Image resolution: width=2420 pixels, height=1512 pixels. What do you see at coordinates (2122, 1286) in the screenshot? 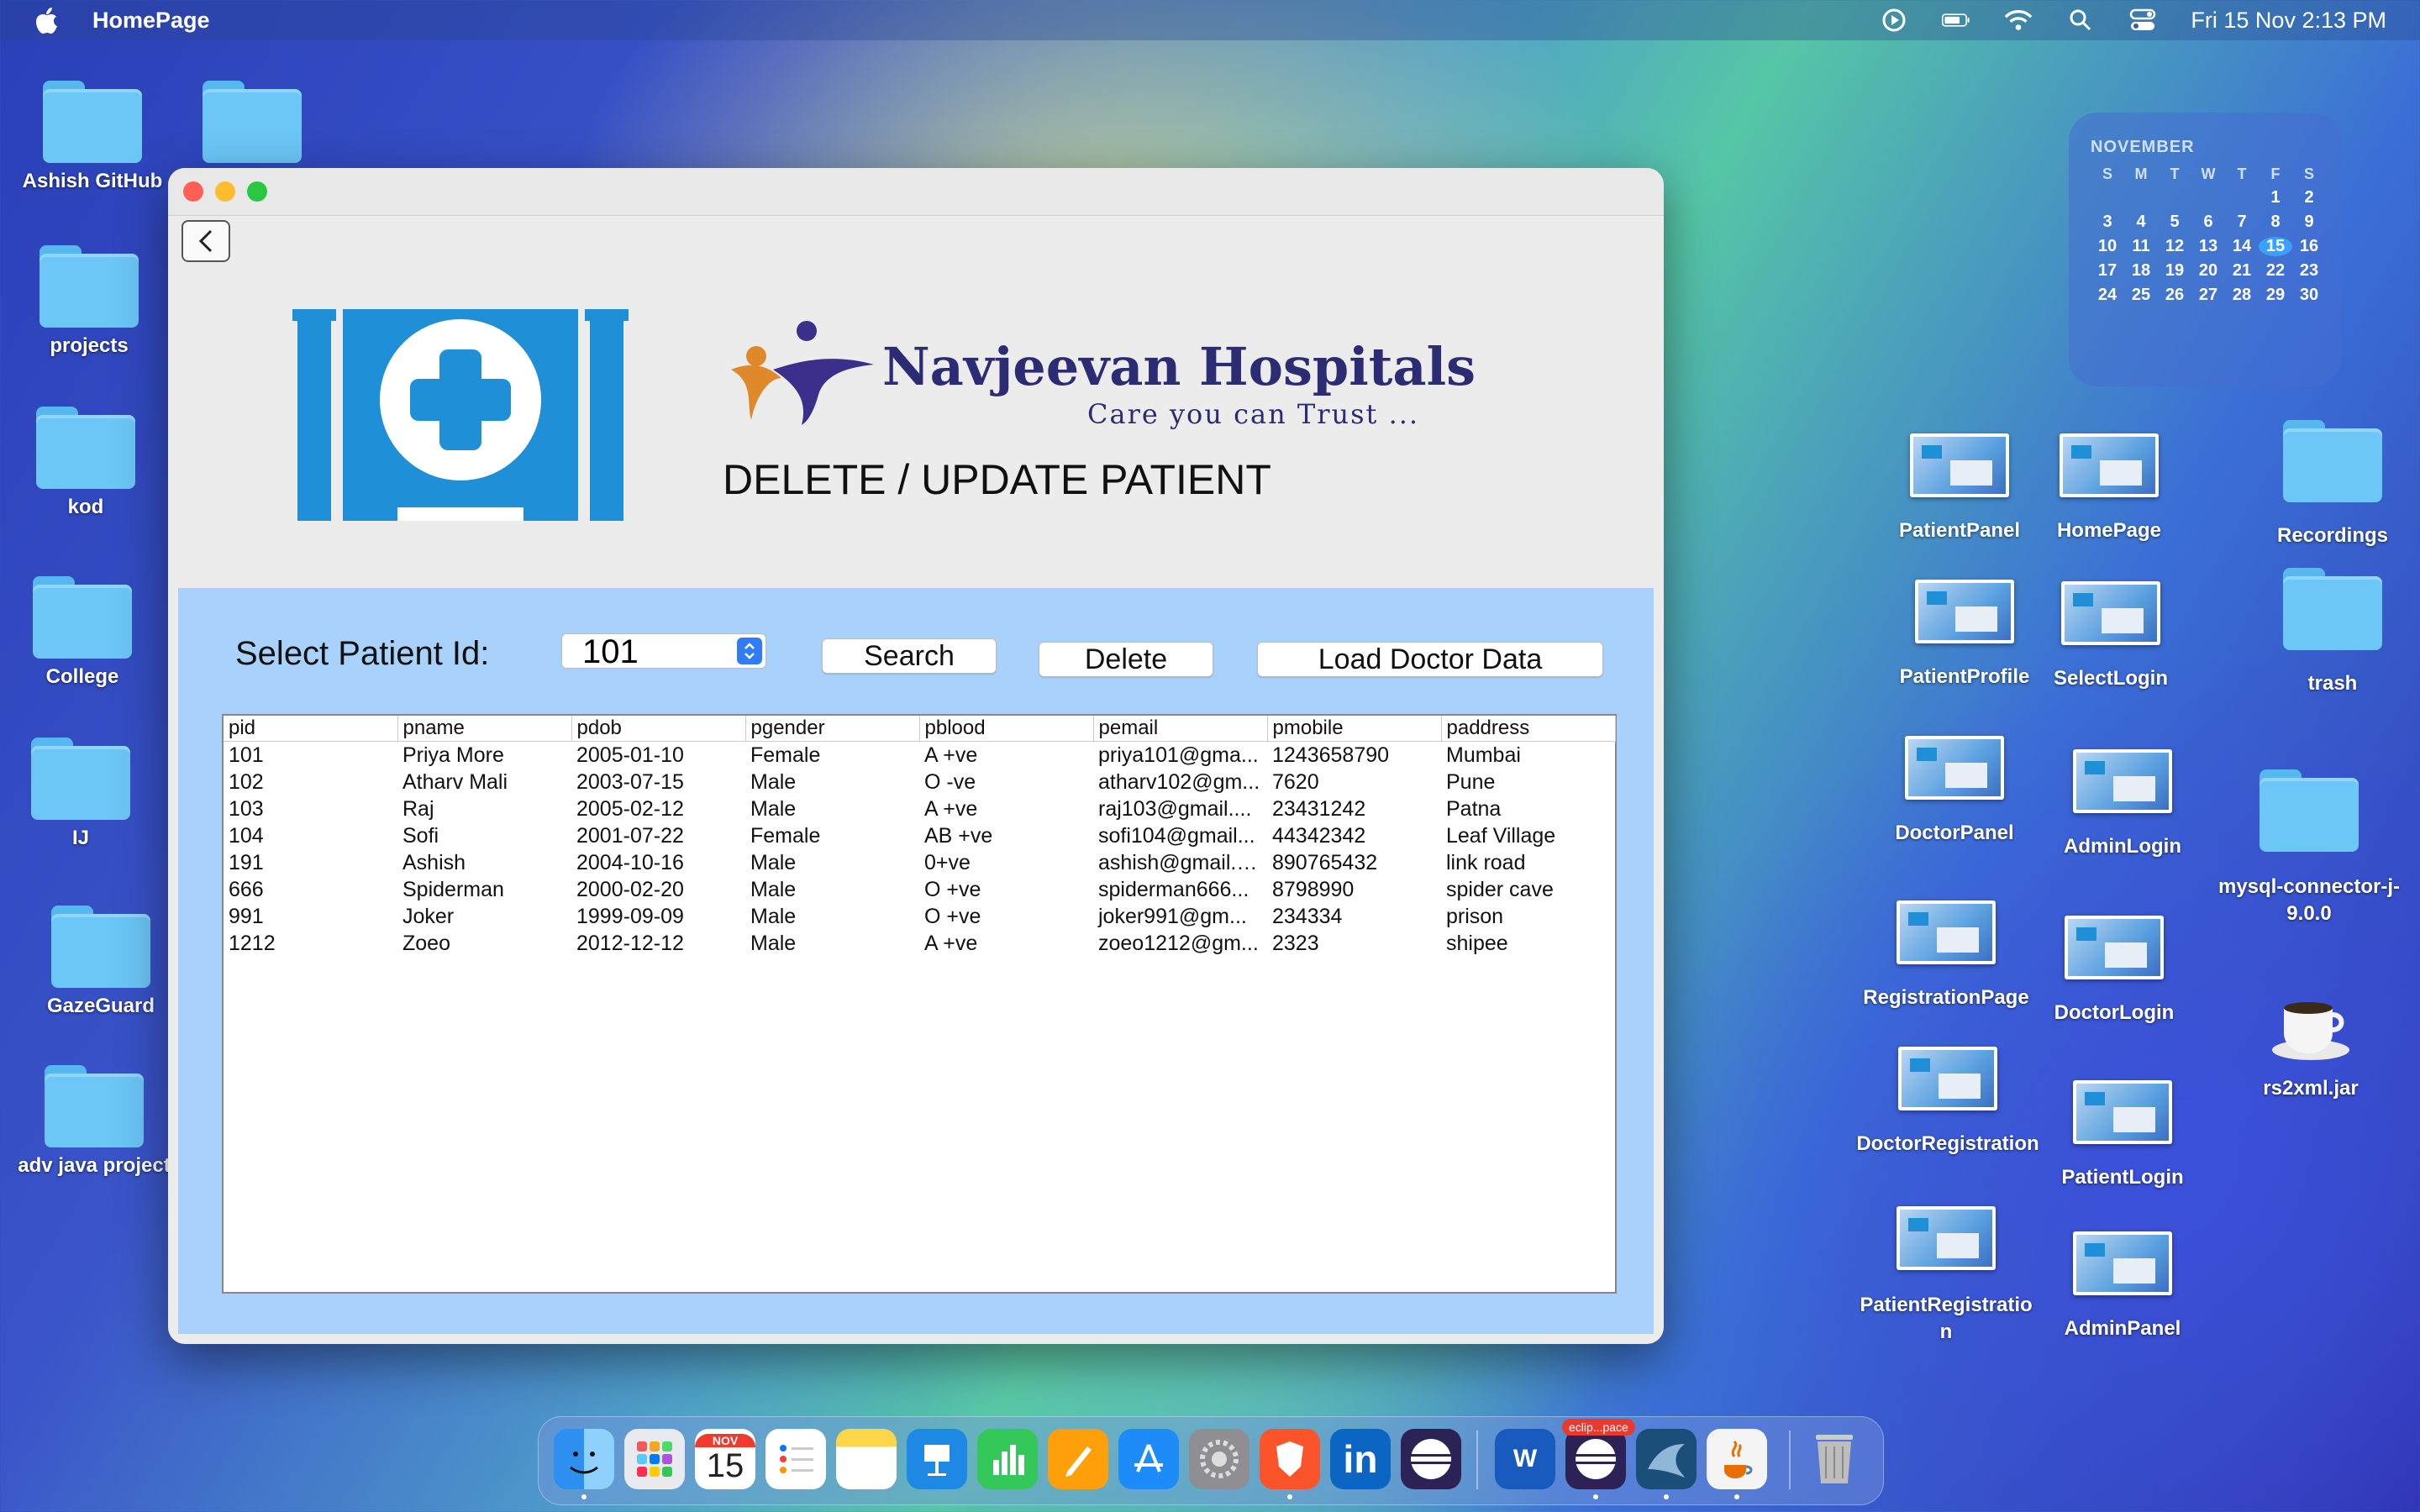
I see `desktop-file-adminpanel: AdminPanel` at bounding box center [2122, 1286].